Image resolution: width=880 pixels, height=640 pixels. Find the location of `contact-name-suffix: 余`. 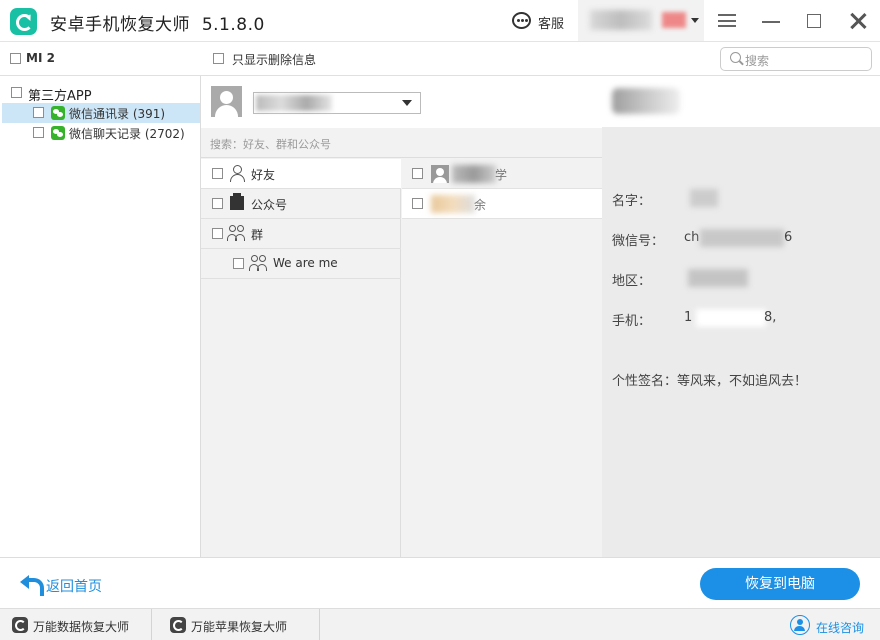

contact-name-suffix: 余 is located at coordinates (480, 205).